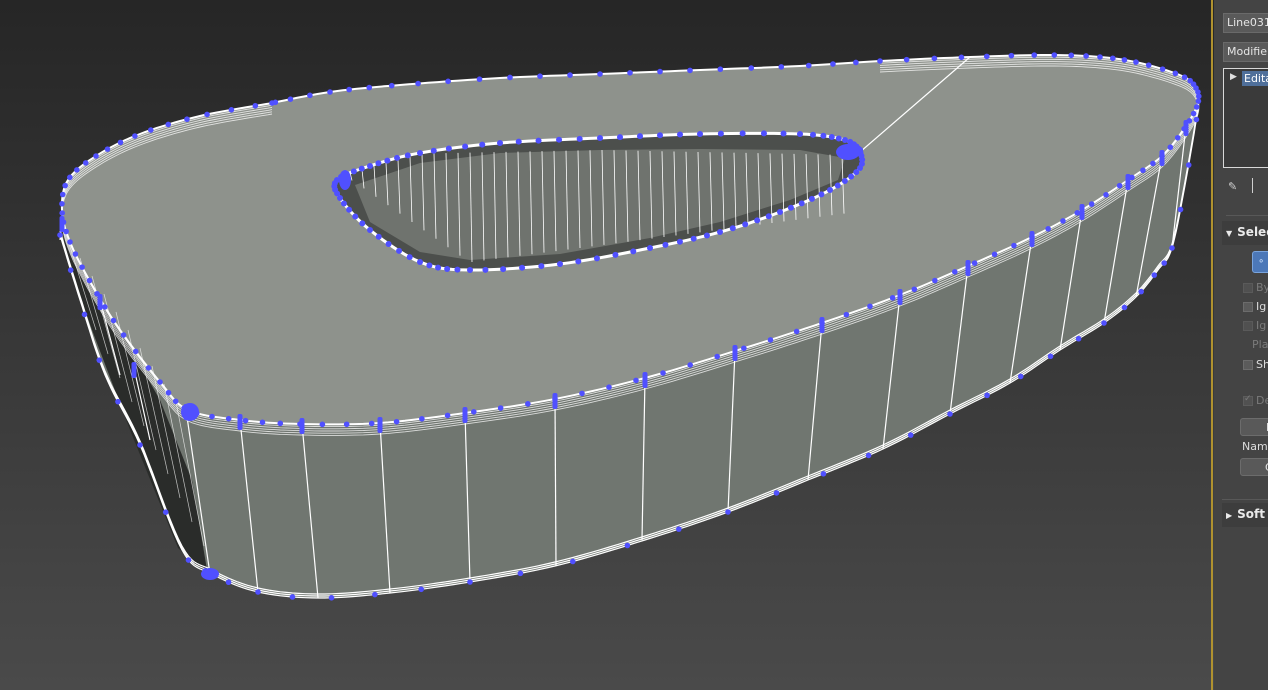 The height and width of the screenshot is (690, 1268). I want to click on show-label: Sh, so click(1262, 364).